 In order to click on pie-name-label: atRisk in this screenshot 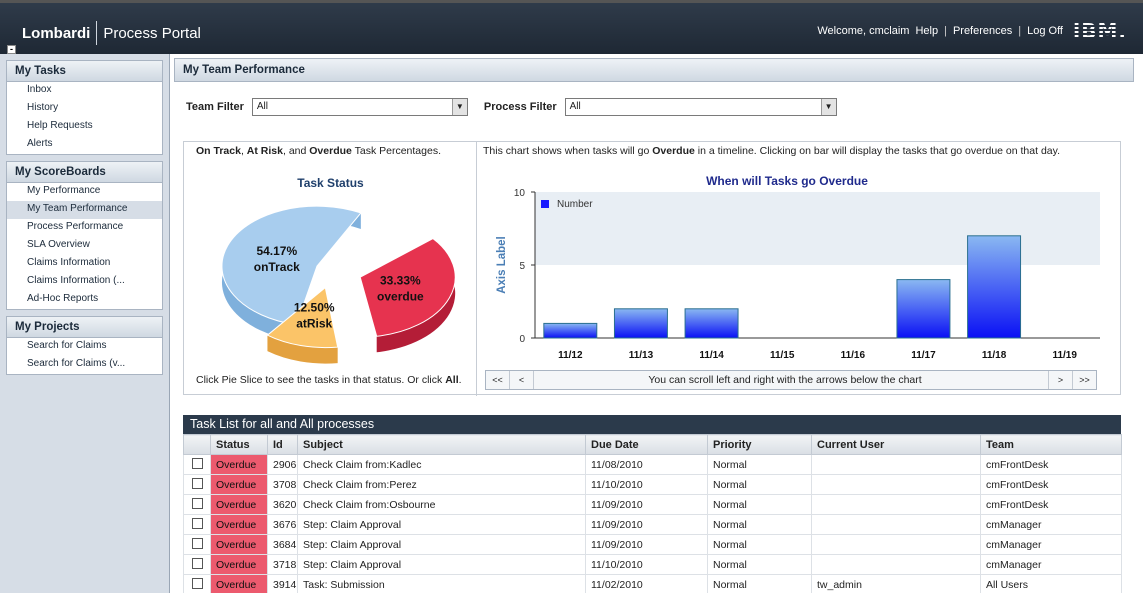, I will do `click(314, 324)`.